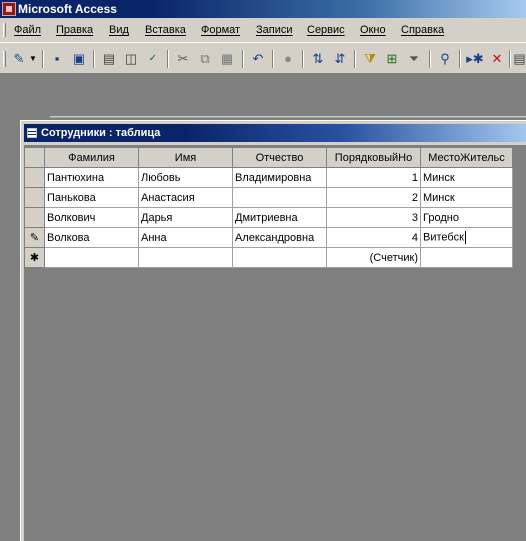  What do you see at coordinates (373, 197) in the screenshot?
I see `table-cell: 2` at bounding box center [373, 197].